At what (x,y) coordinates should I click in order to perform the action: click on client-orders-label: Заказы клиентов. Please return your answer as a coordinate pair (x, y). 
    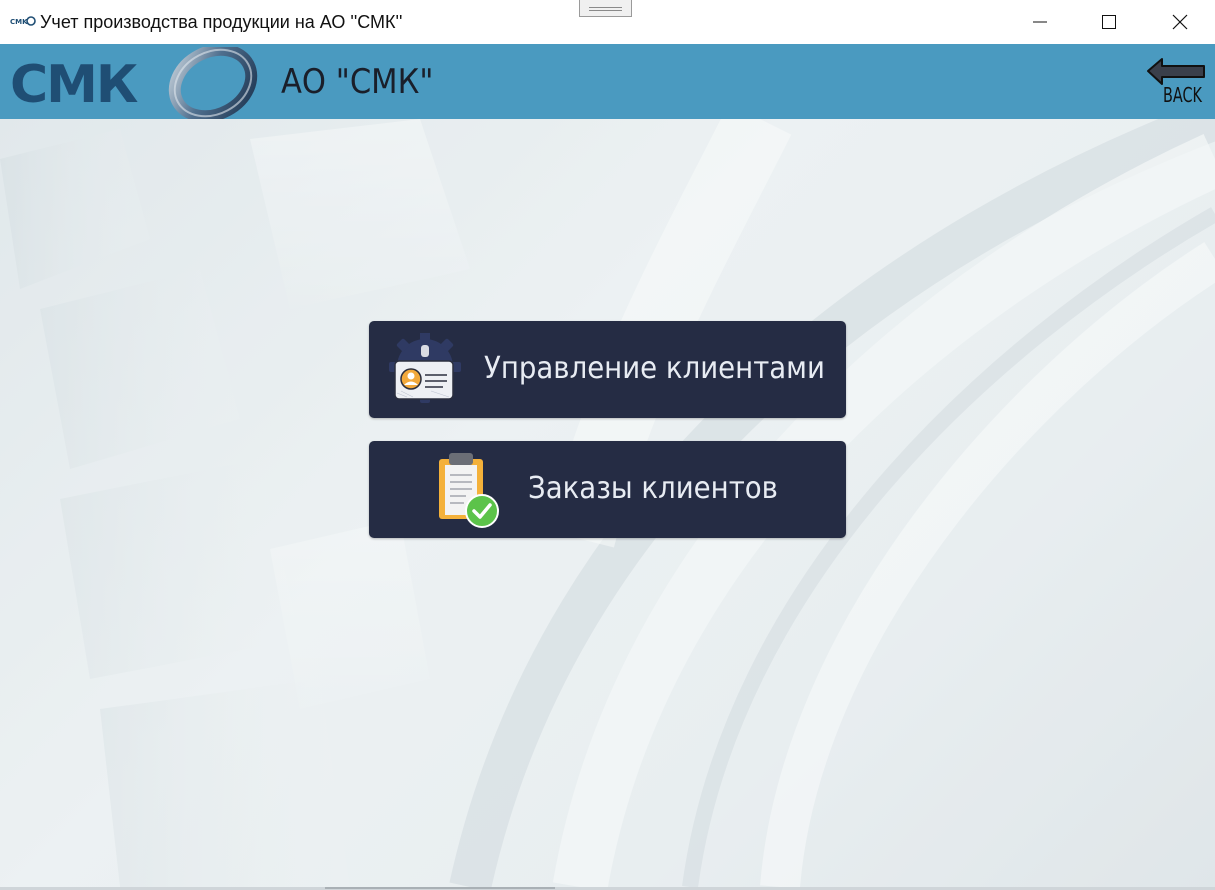
    Looking at the image, I should click on (653, 488).